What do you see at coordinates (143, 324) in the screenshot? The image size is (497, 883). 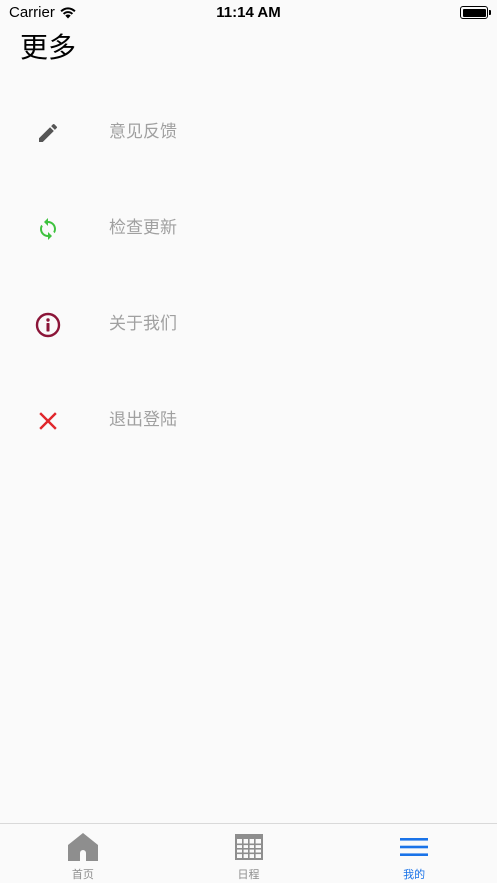 I see `menu-item-label: 关于我们` at bounding box center [143, 324].